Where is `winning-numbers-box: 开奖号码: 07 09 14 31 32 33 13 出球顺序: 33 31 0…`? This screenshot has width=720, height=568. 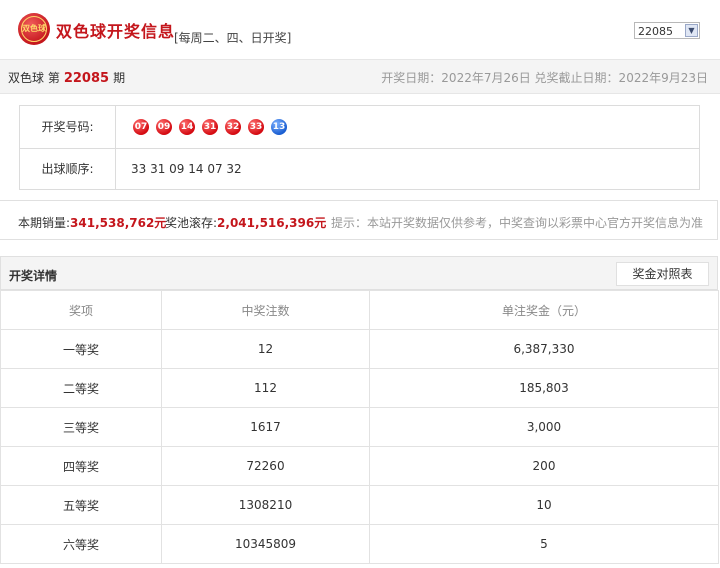
winning-numbers-box: 开奖号码: 07 09 14 31 32 33 13 出球顺序: 33 31 0… is located at coordinates (359, 147).